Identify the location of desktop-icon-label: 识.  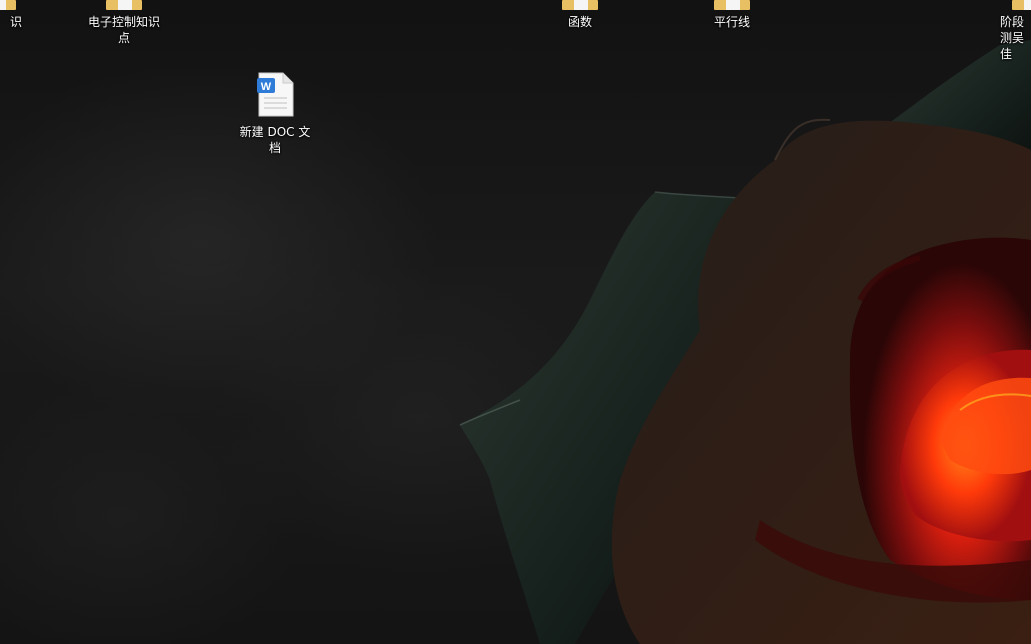
(15, 22).